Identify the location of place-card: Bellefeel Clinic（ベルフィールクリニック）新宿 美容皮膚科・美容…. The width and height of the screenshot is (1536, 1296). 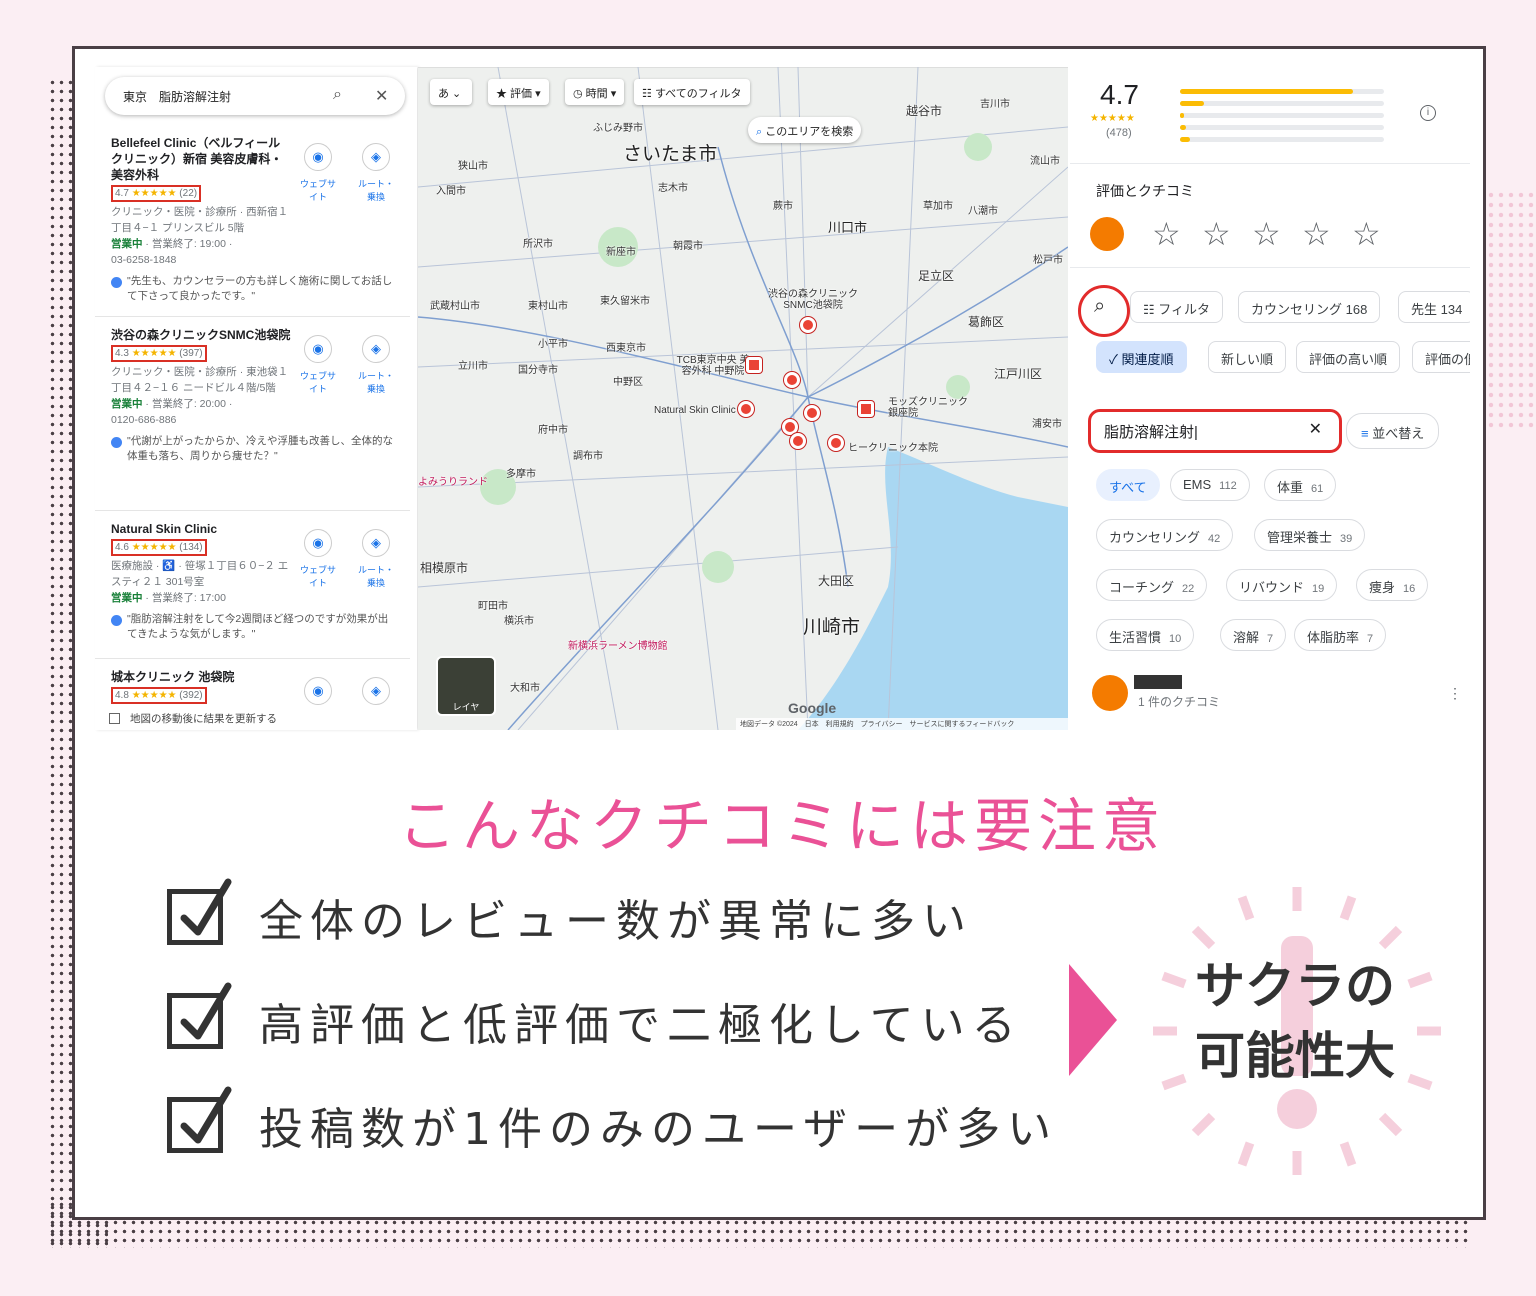
(252, 222).